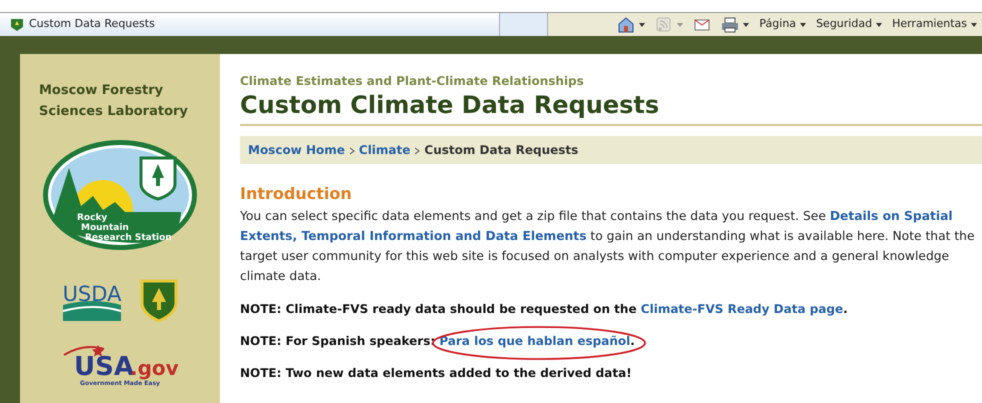  What do you see at coordinates (281, 276) in the screenshot?
I see `paragraph-line: climate data.` at bounding box center [281, 276].